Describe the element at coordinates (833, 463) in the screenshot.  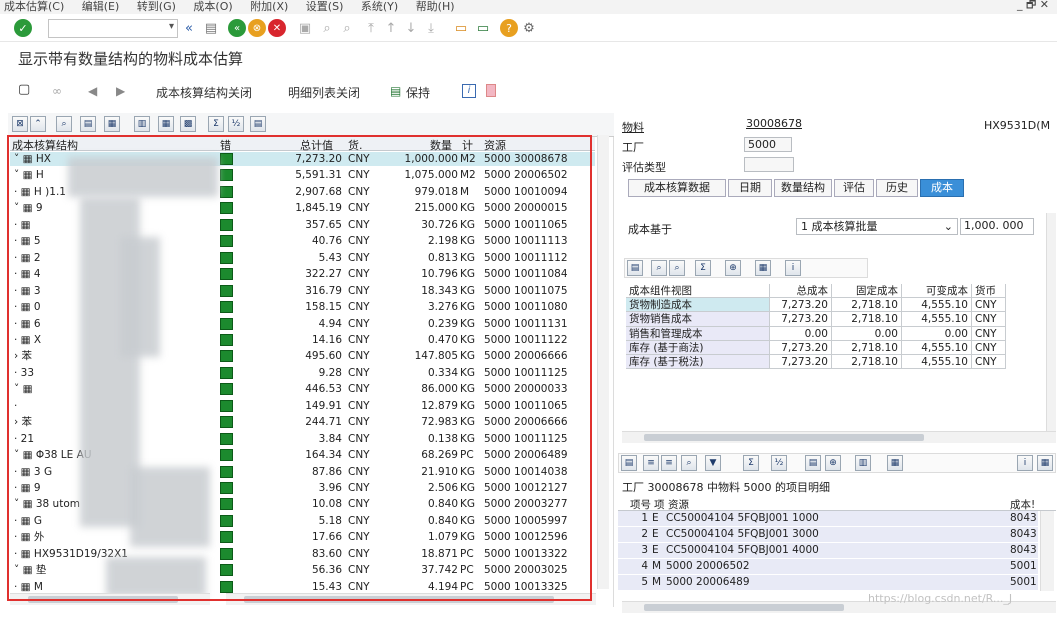
I see `view-icon: ⊕` at that location.